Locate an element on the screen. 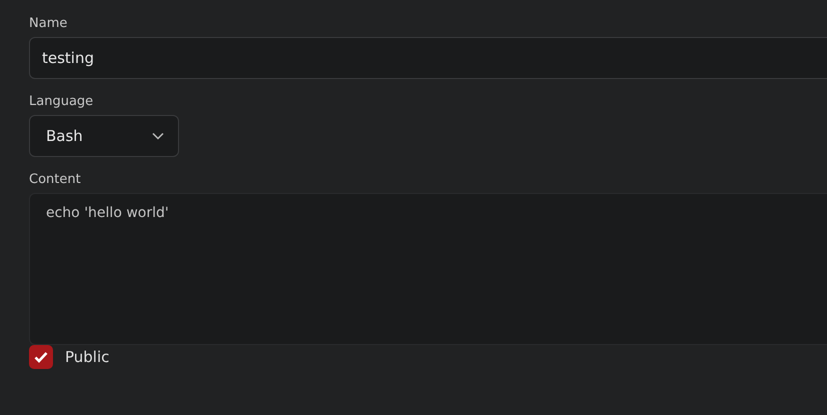 Image resolution: width=827 pixels, height=415 pixels. public-label: Public is located at coordinates (87, 357).